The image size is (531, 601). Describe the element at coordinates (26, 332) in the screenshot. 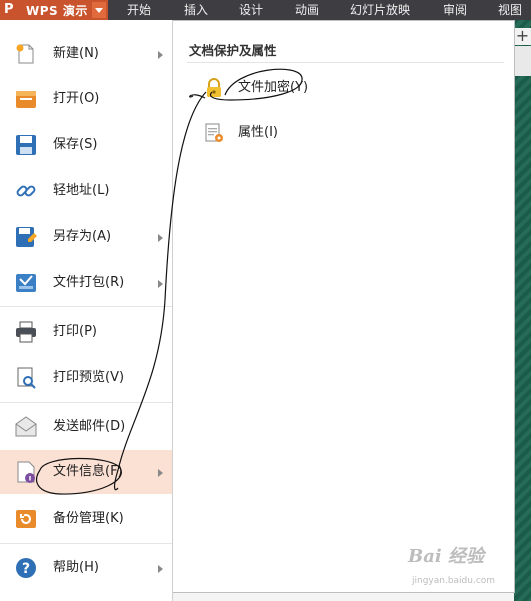

I see `printer-icon` at that location.